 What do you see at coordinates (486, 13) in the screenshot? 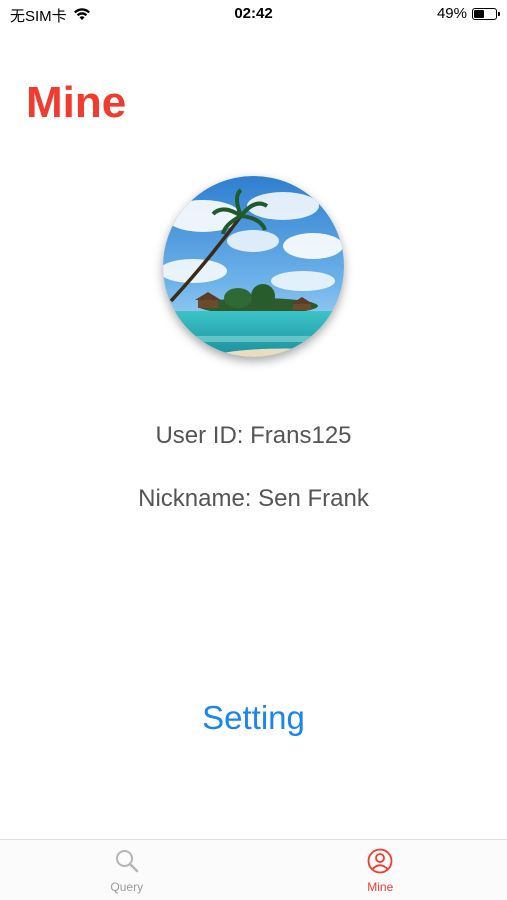
I see `battery-icon` at bounding box center [486, 13].